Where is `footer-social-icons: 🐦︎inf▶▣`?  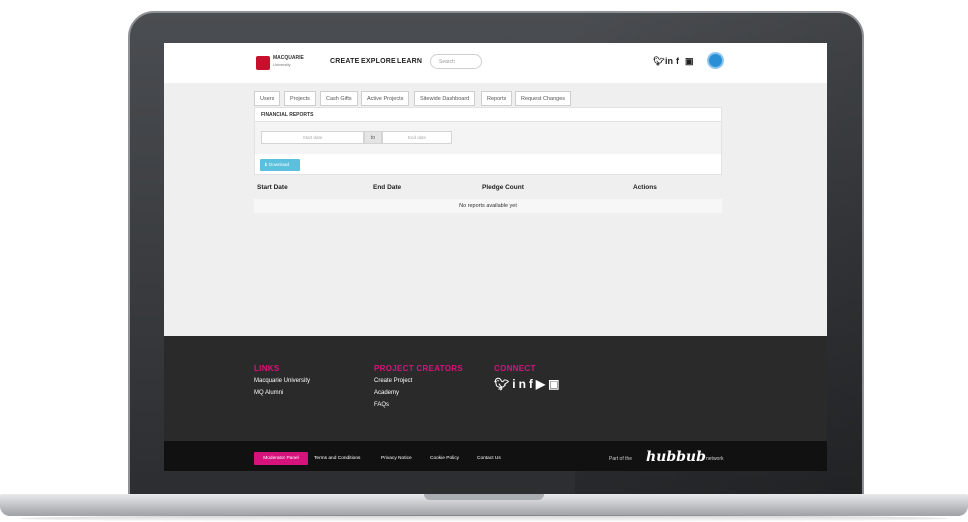 footer-social-icons: 🐦︎inf▶▣ is located at coordinates (528, 384).